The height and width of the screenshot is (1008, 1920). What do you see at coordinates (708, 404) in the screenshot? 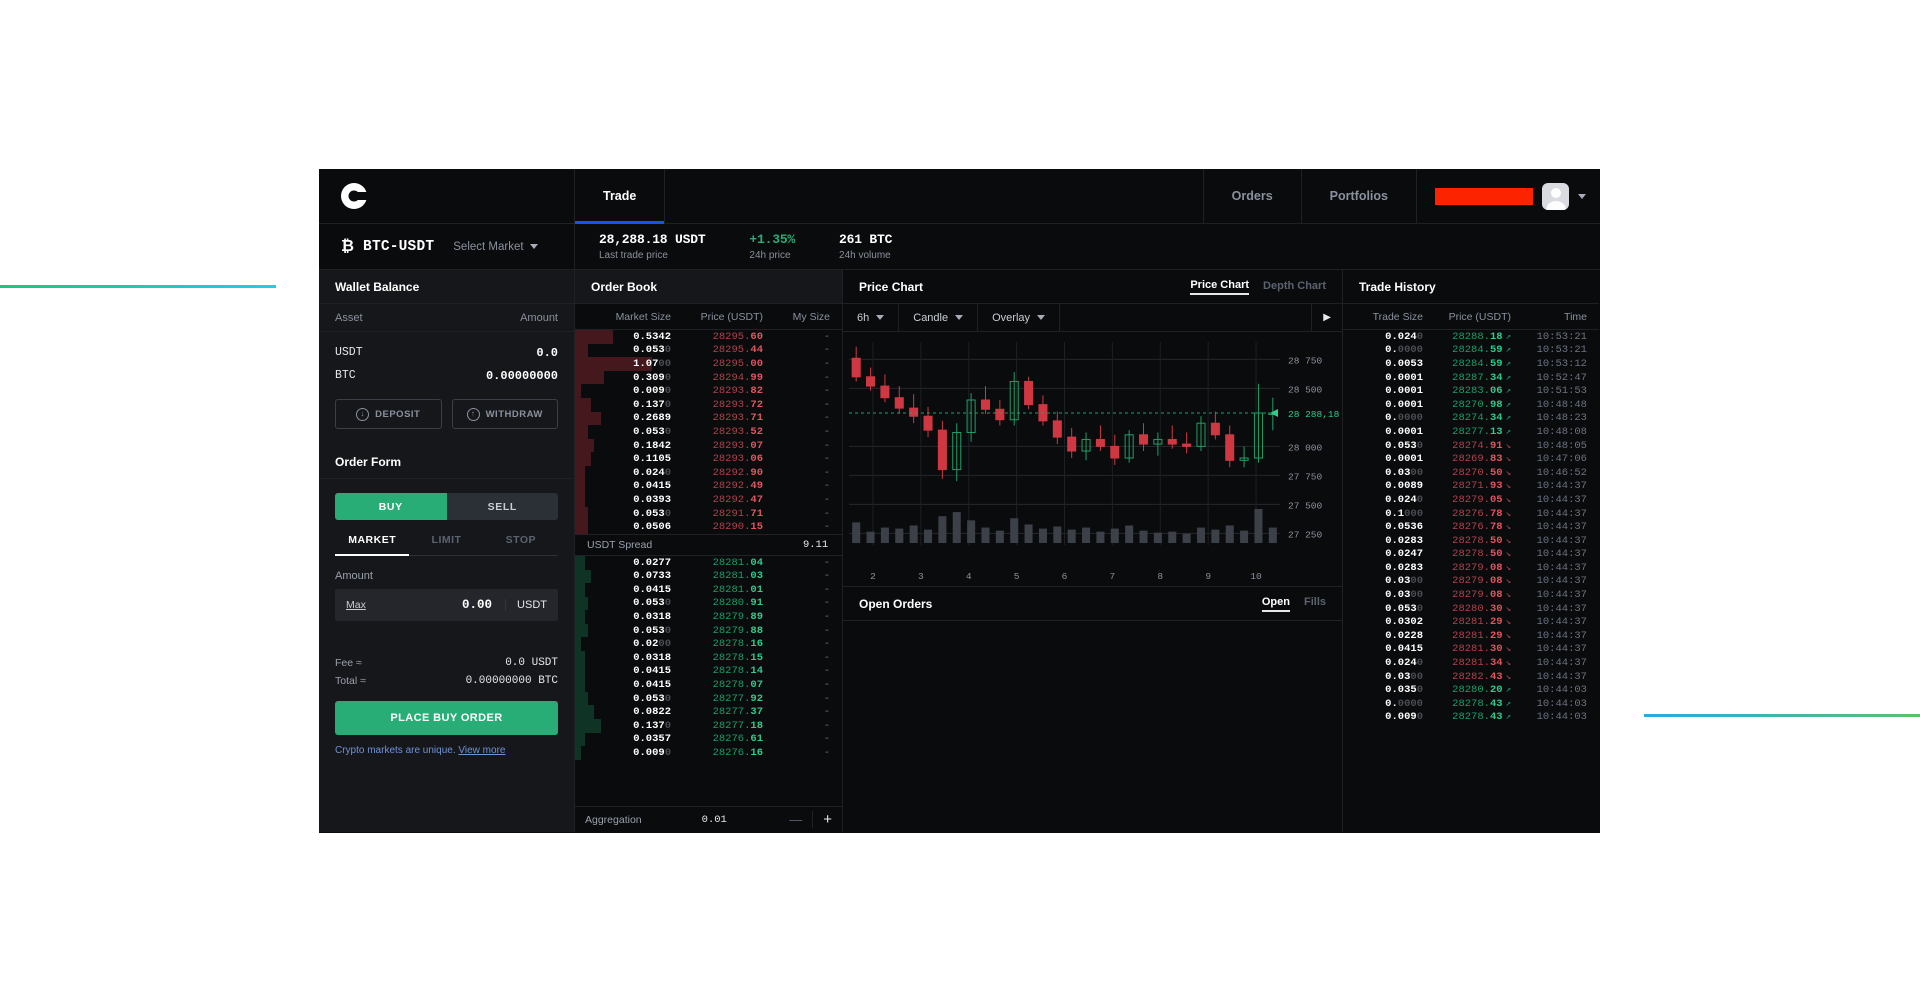
I see `order-book-row: 0.1370 28293.72 -` at bounding box center [708, 404].